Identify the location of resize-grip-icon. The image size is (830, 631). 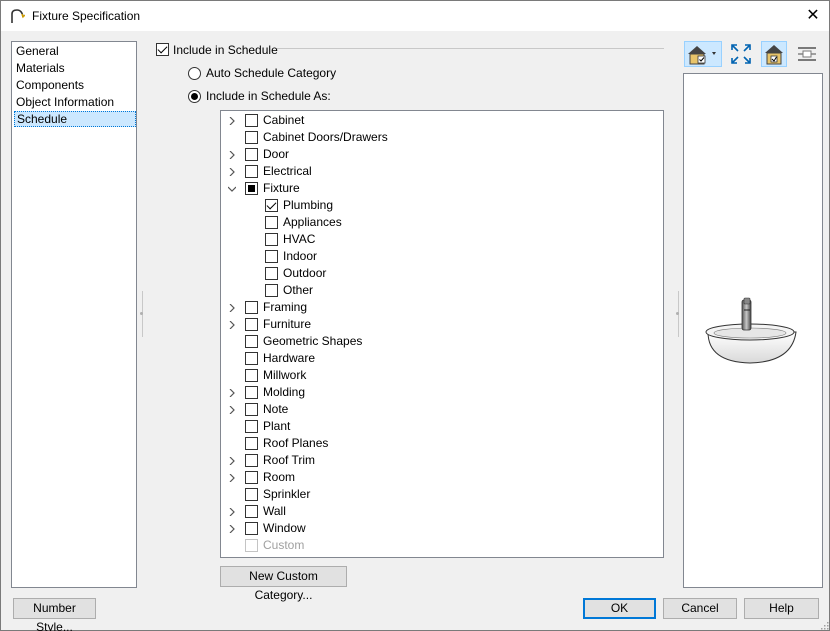
(824, 625).